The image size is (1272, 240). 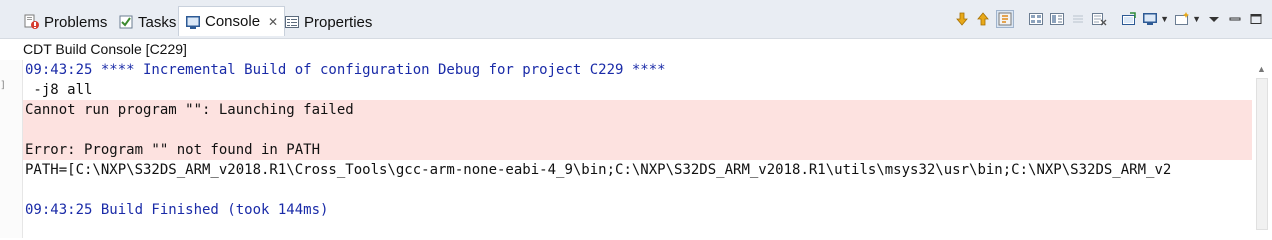 What do you see at coordinates (1129, 19) in the screenshot?
I see `open-console-icon` at bounding box center [1129, 19].